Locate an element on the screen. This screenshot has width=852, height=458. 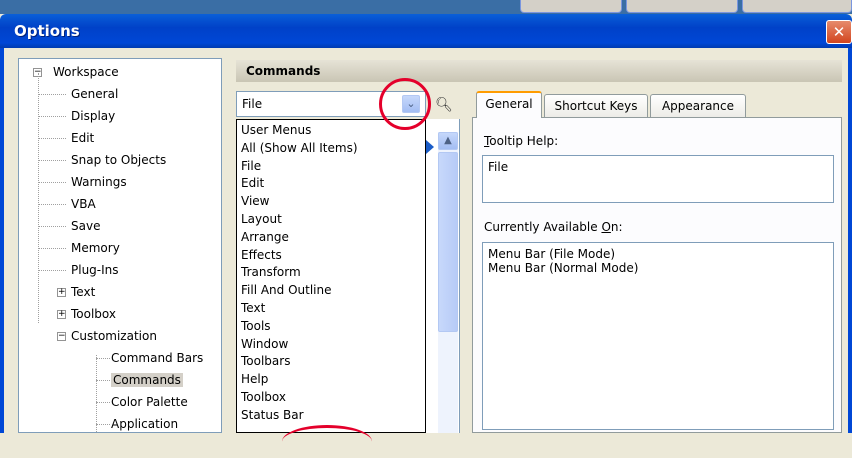
tab-appearance: Appearance is located at coordinates (698, 106).